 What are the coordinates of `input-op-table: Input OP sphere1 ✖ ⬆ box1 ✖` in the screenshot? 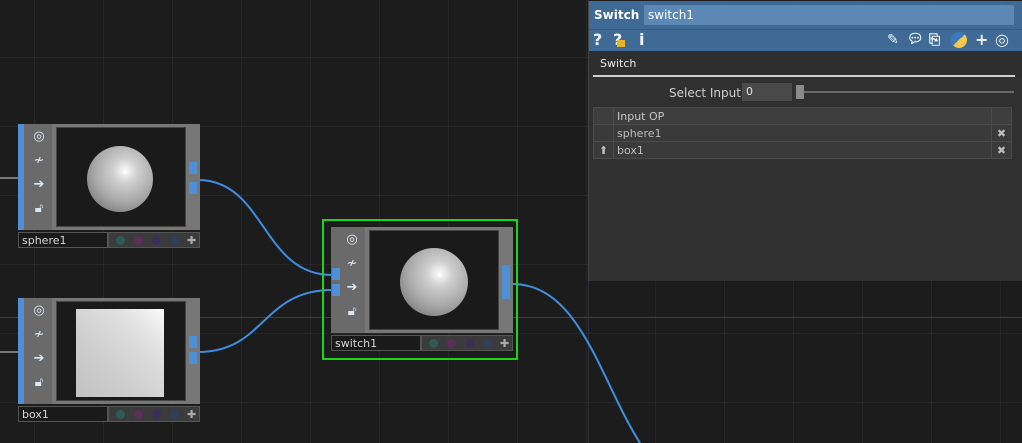 It's located at (802, 133).